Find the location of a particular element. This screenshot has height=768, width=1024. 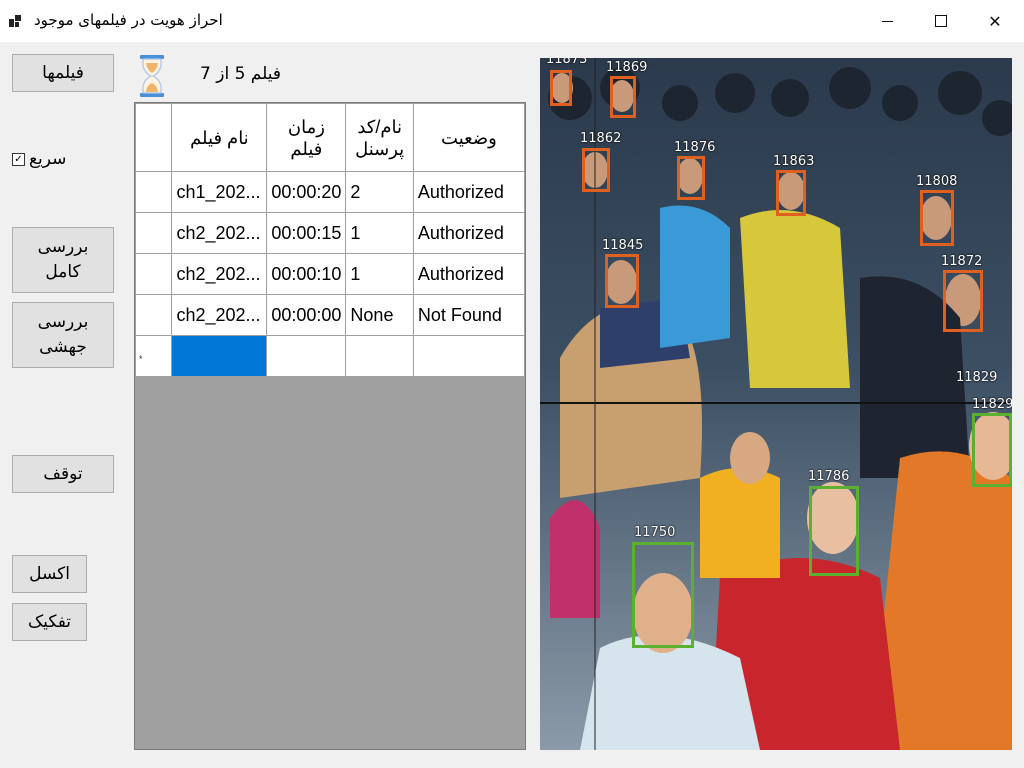

separate-button: تفکیک is located at coordinates (49, 622).